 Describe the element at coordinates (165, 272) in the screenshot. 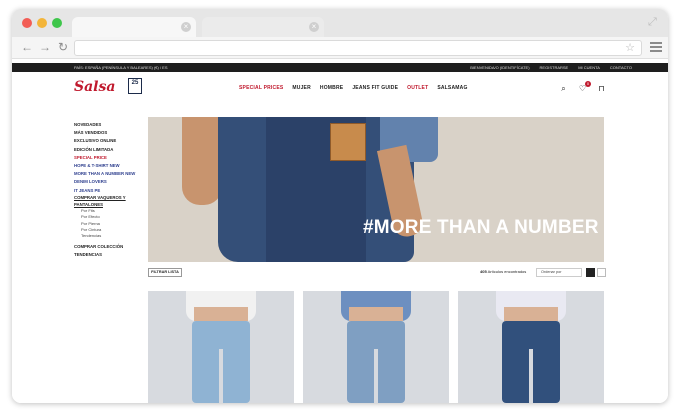

I see `filter-list-button: FILTRAR LISTA` at that location.